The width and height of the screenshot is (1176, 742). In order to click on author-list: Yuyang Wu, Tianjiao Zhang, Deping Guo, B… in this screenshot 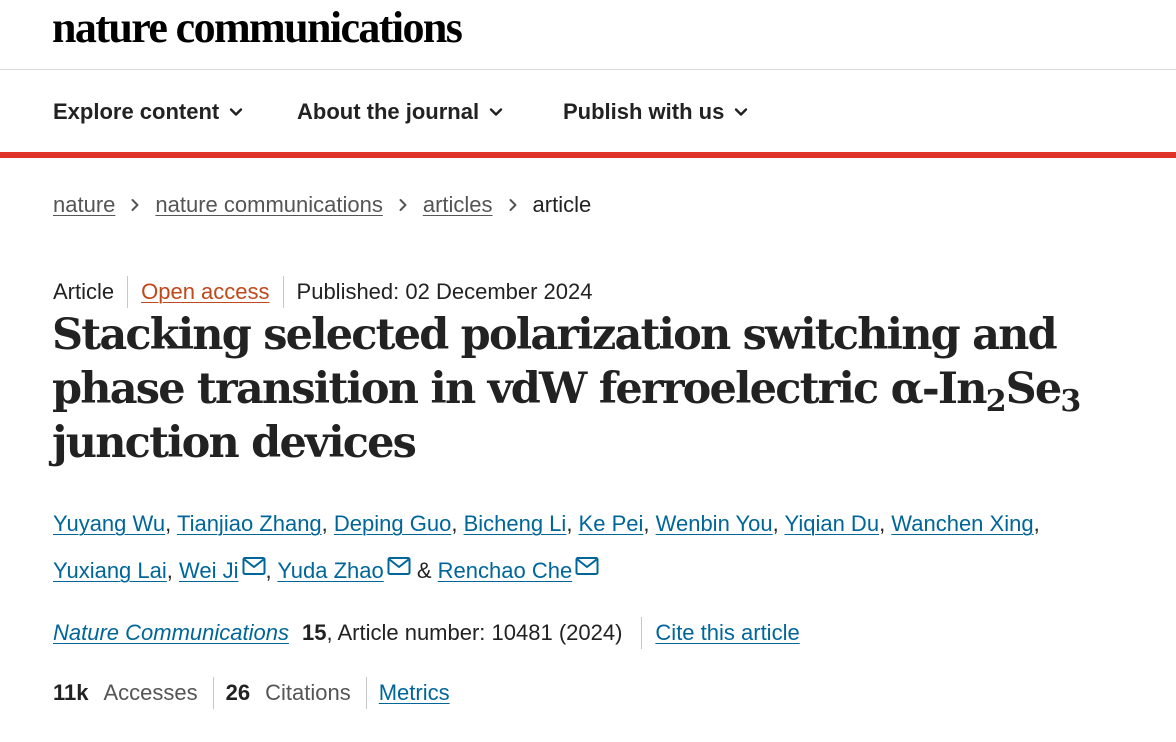, I will do `click(598, 547)`.